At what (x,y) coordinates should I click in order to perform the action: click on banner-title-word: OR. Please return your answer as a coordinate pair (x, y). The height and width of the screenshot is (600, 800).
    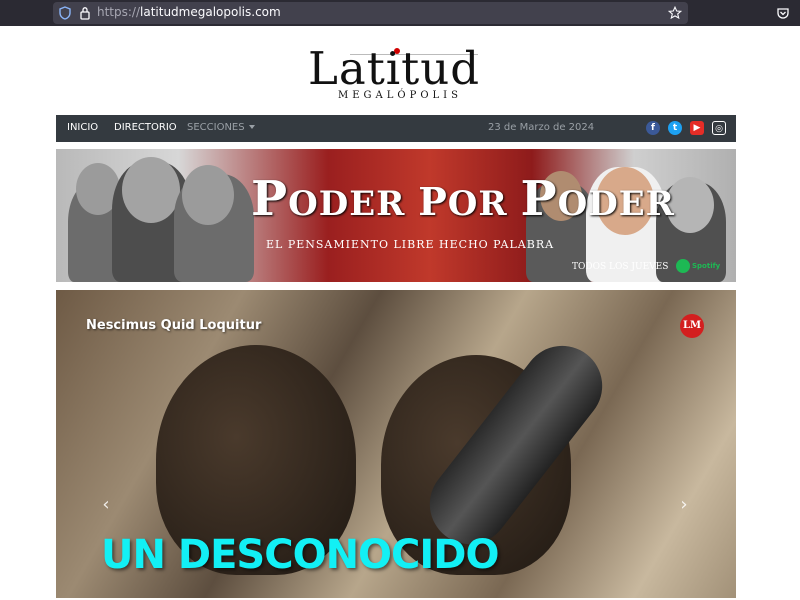
    Looking at the image, I should click on (477, 204).